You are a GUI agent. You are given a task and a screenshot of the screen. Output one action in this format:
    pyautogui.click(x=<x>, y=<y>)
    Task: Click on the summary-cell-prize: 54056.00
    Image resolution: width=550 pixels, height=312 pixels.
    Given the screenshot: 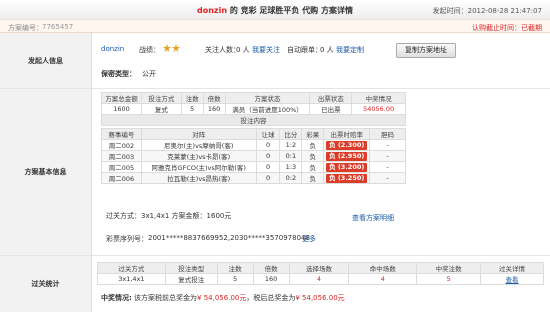 What is the action you would take?
    pyautogui.click(x=378, y=109)
    